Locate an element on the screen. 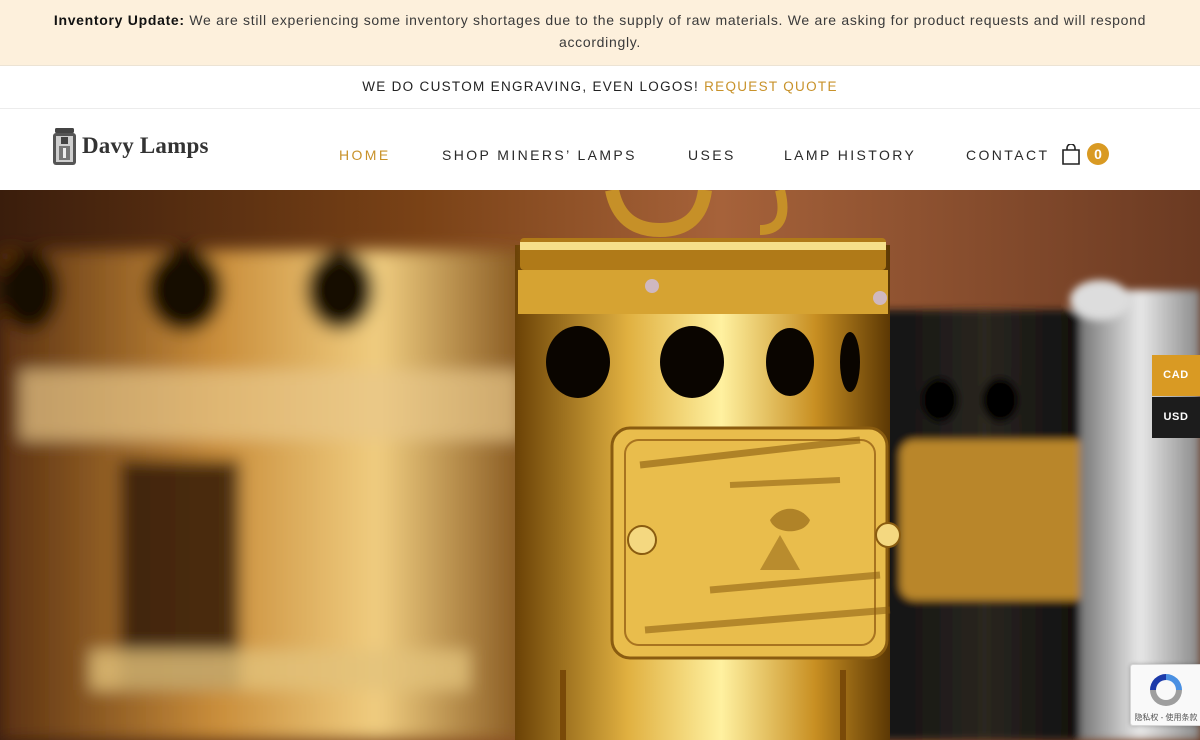  request-quote-link: REQUEST QUOTE is located at coordinates (771, 86).